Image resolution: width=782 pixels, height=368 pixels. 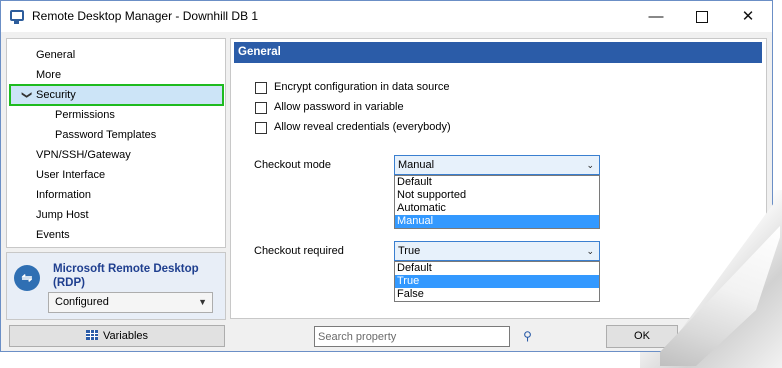 I want to click on nav-item-security: ❯ Security, so click(x=116, y=95).